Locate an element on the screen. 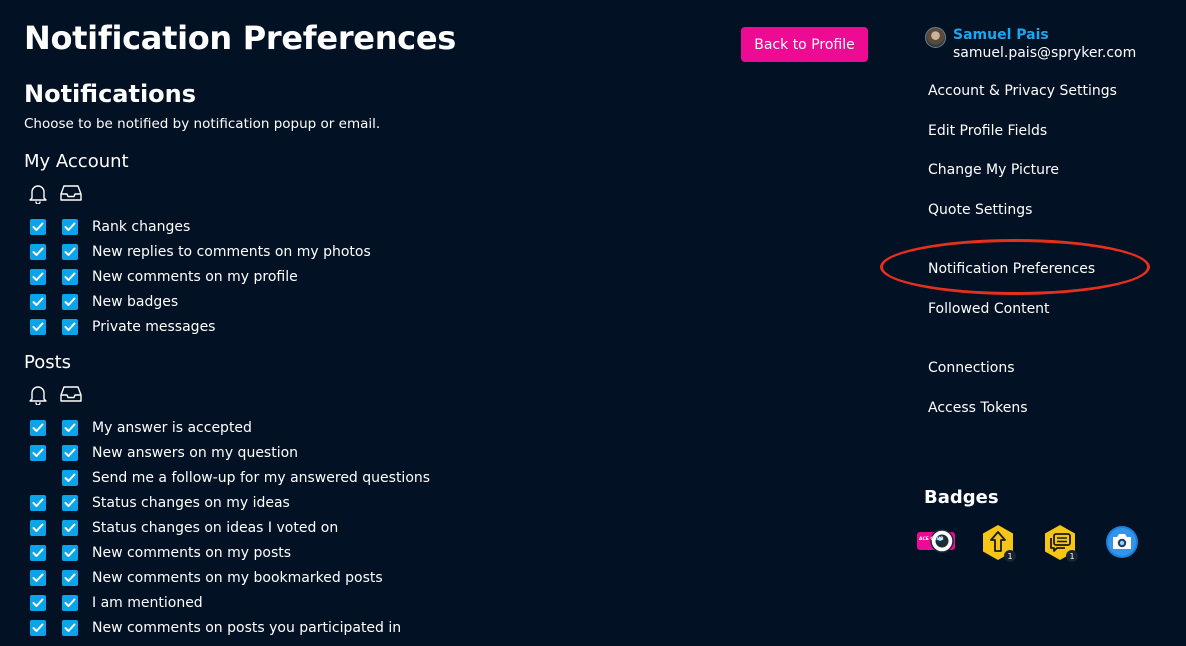 This screenshot has width=1186, height=646. notification-row: New replies to comments on my photos is located at coordinates (197, 251).